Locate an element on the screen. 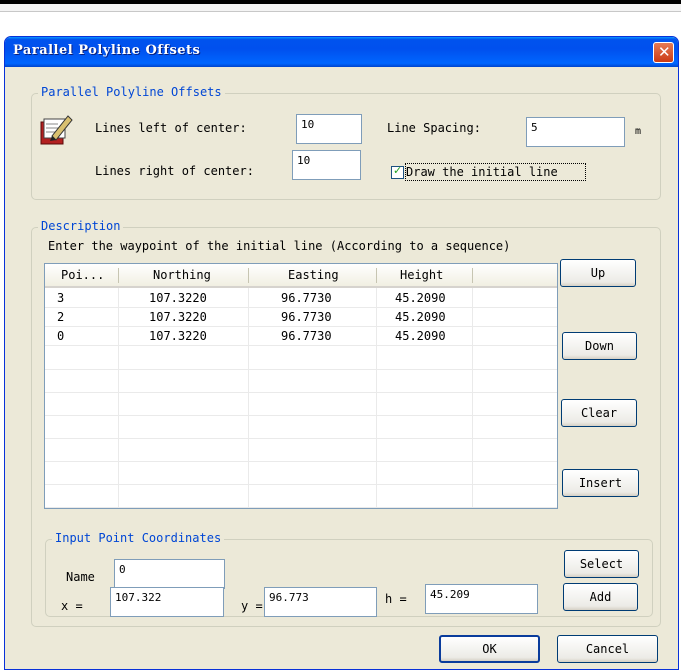 Image resolution: width=681 pixels, height=672 pixels. list-header: Poi... Northing Easting Height is located at coordinates (301, 276).